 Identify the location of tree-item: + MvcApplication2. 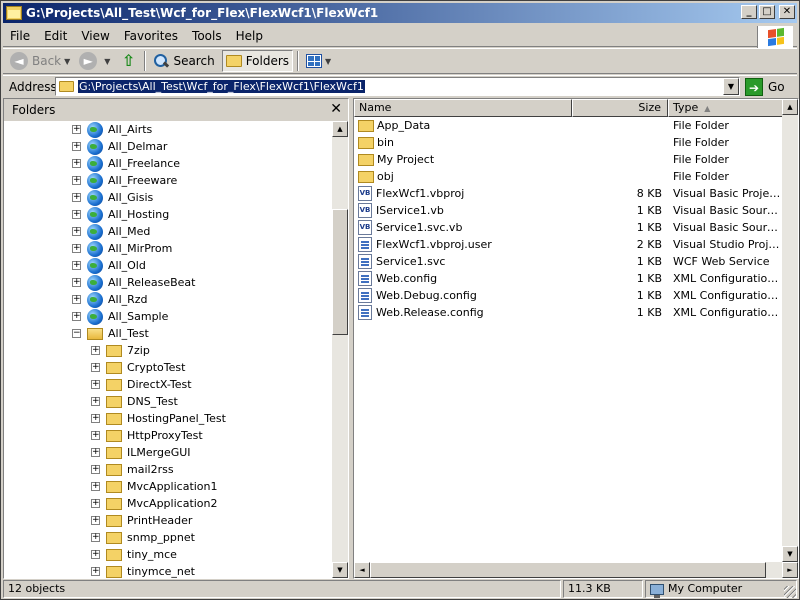
(154, 503).